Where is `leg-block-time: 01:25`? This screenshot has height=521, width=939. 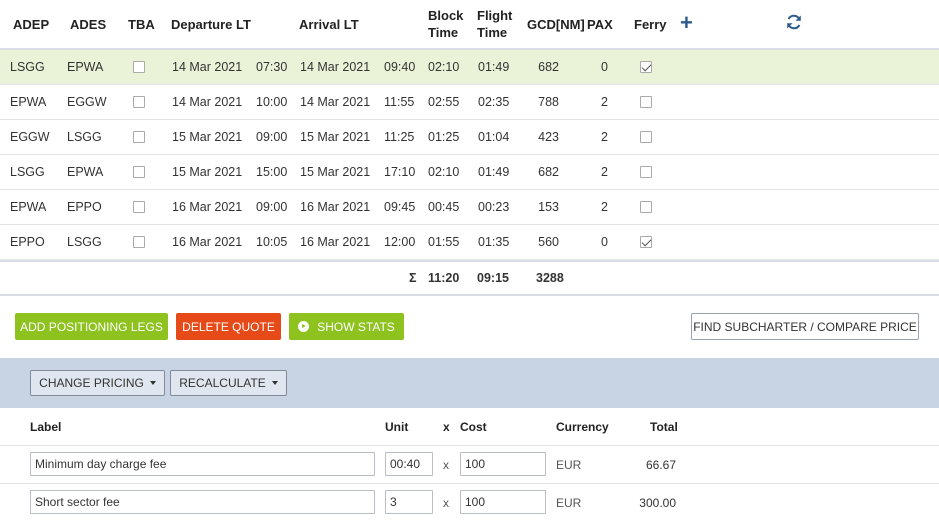
leg-block-time: 01:25 is located at coordinates (444, 137).